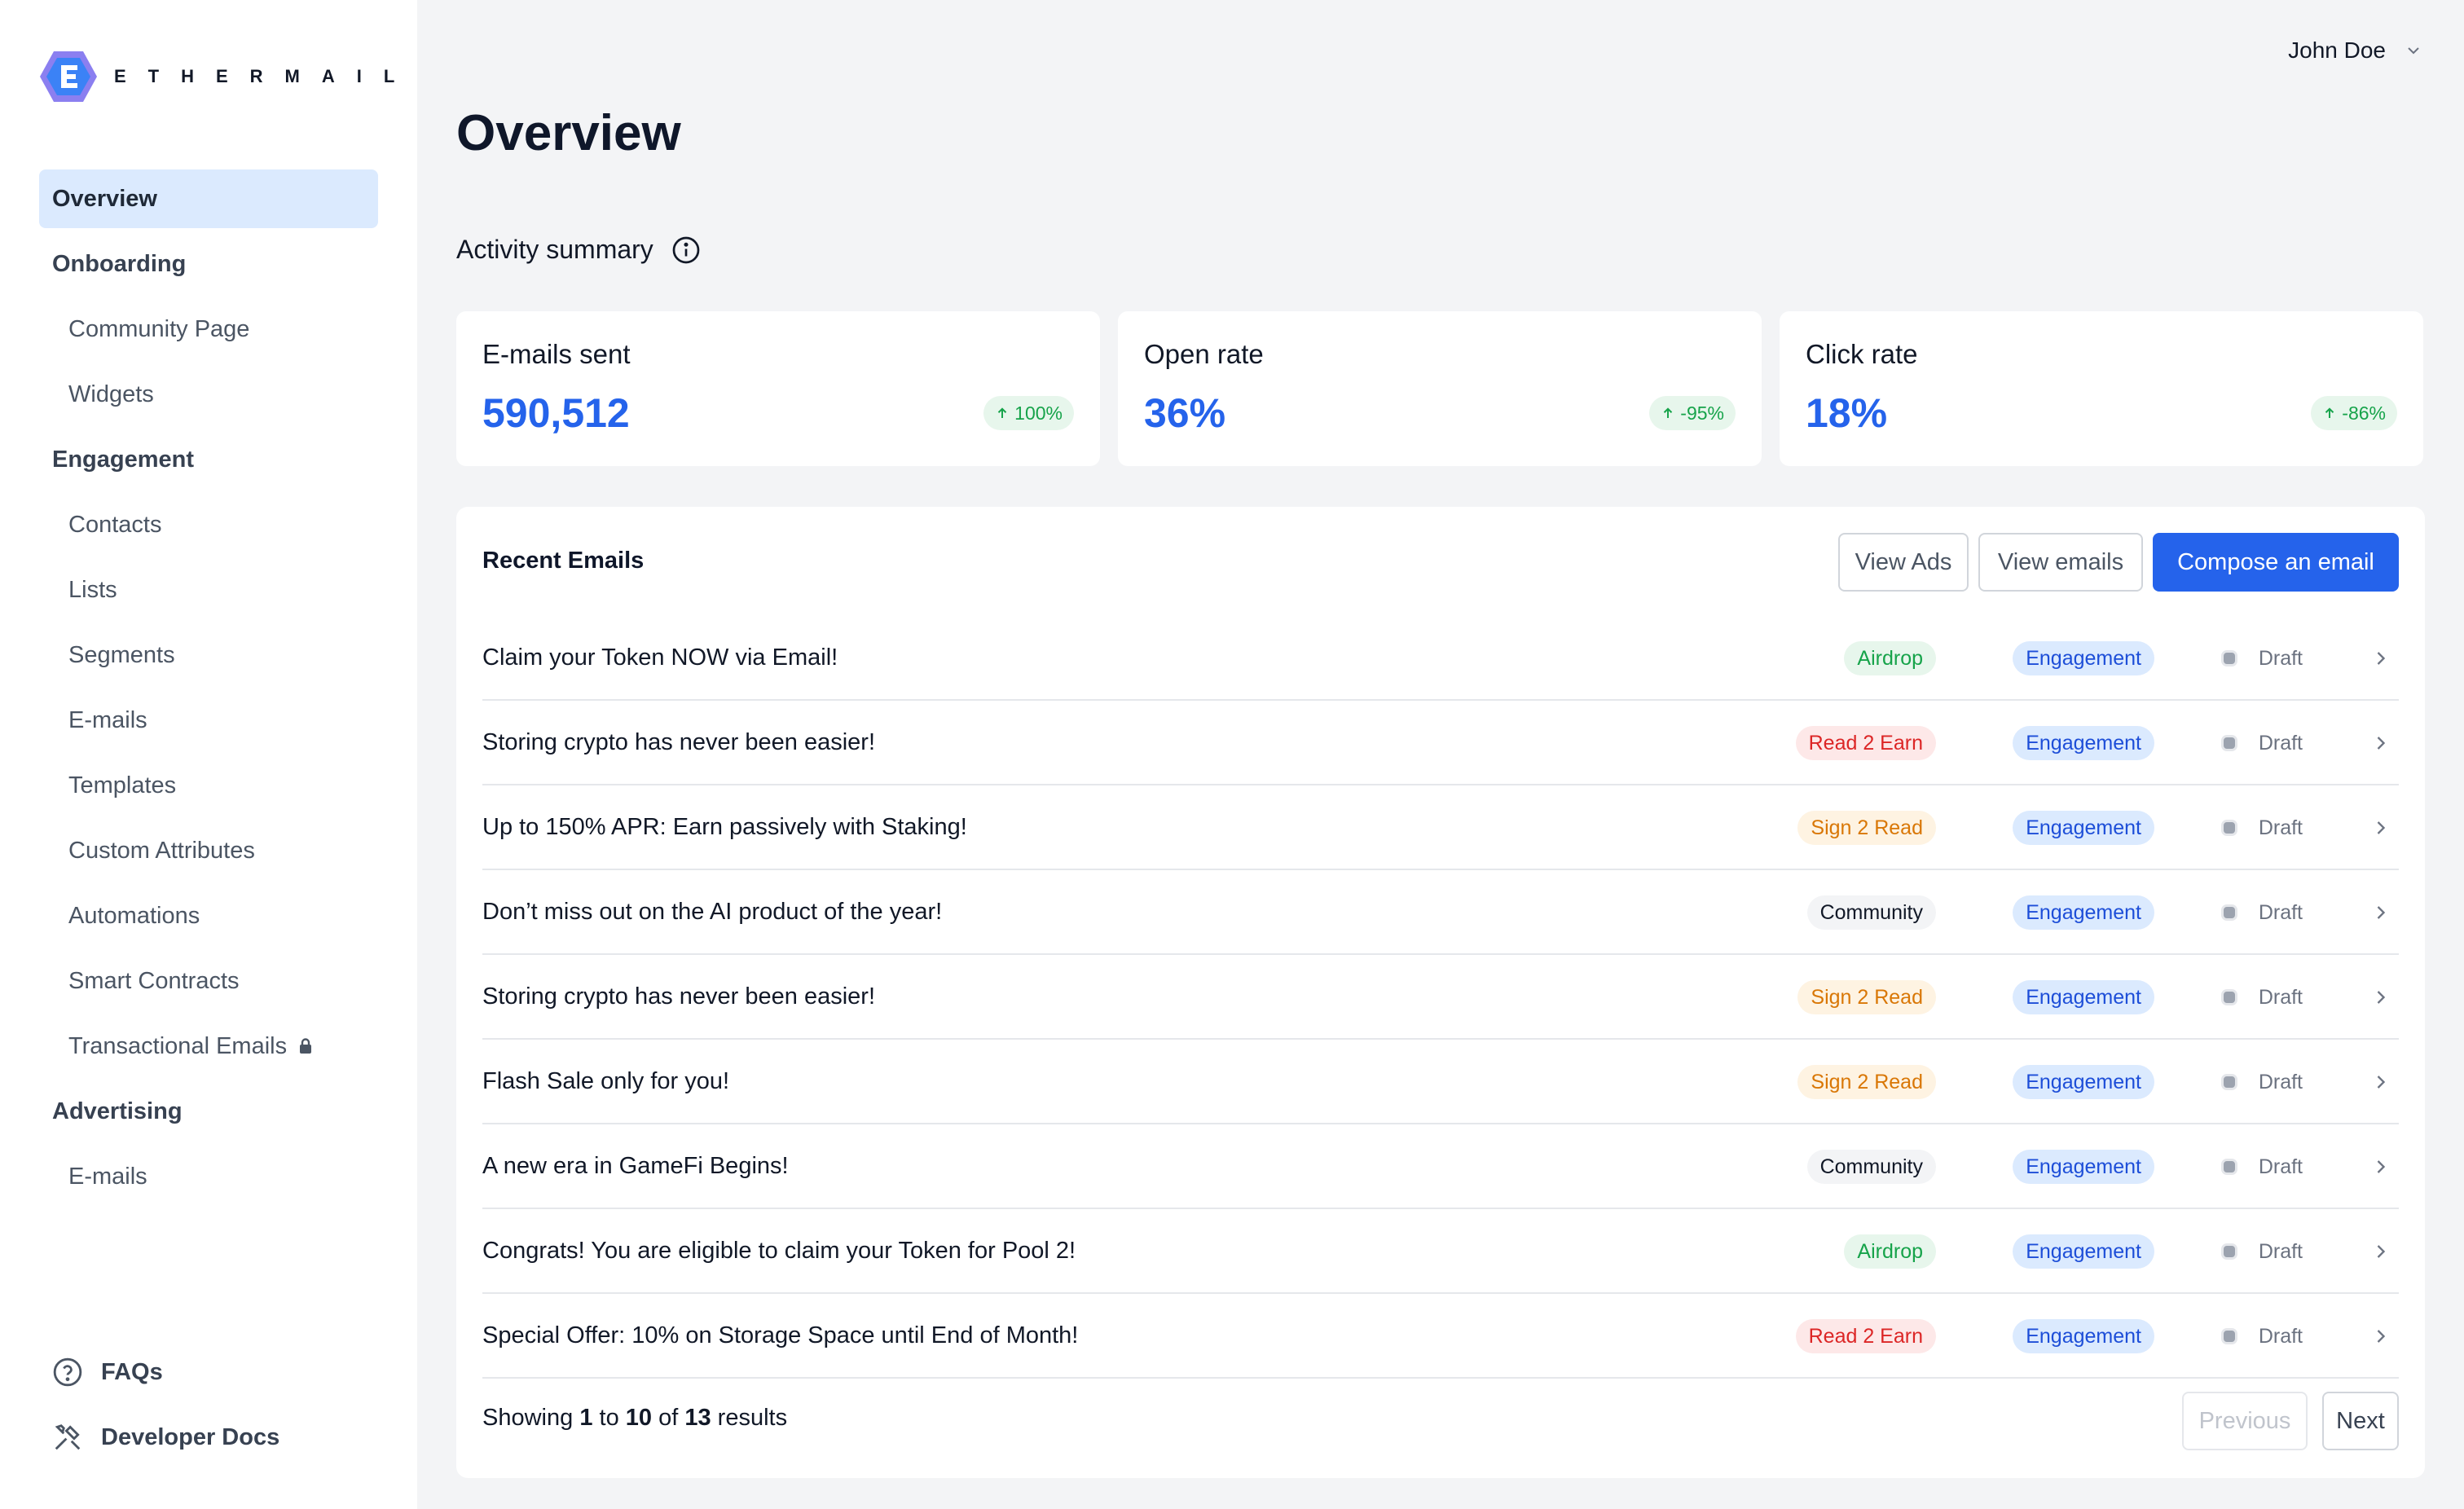  Describe the element at coordinates (208, 524) in the screenshot. I see `sidebar-item-contacts: Contacts` at that location.